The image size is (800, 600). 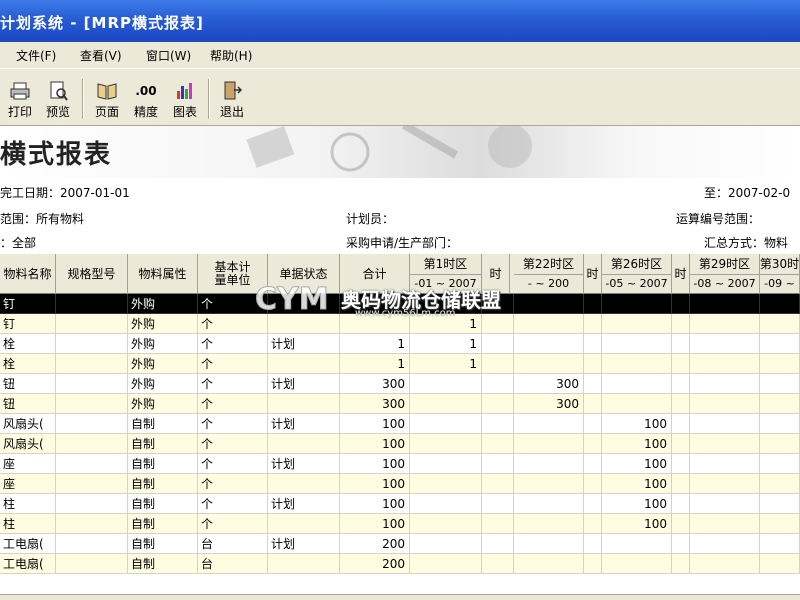 I want to click on table-cell-name: 栓, so click(x=28, y=364).